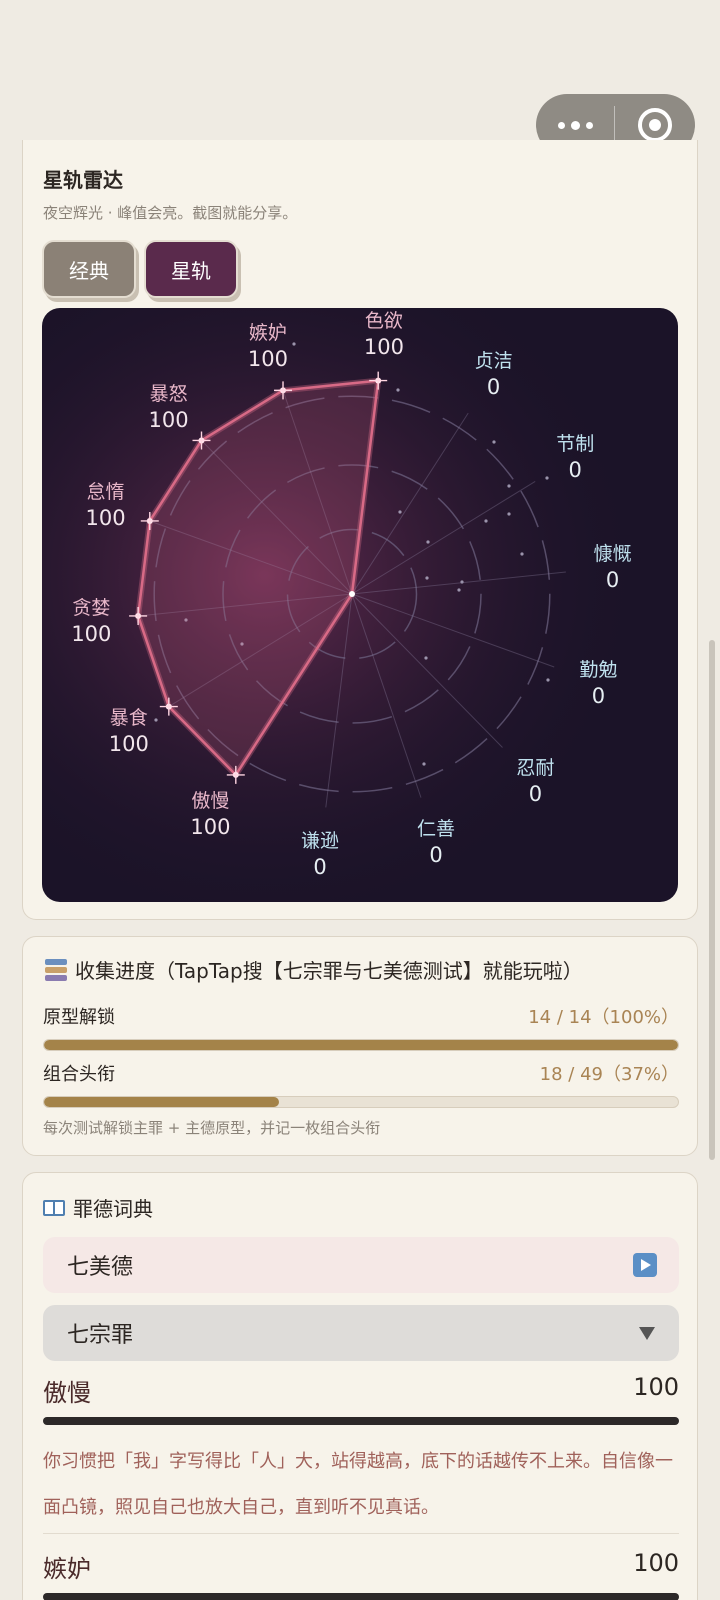  What do you see at coordinates (612, 554) in the screenshot?
I see `axis-name: 慷慨` at bounding box center [612, 554].